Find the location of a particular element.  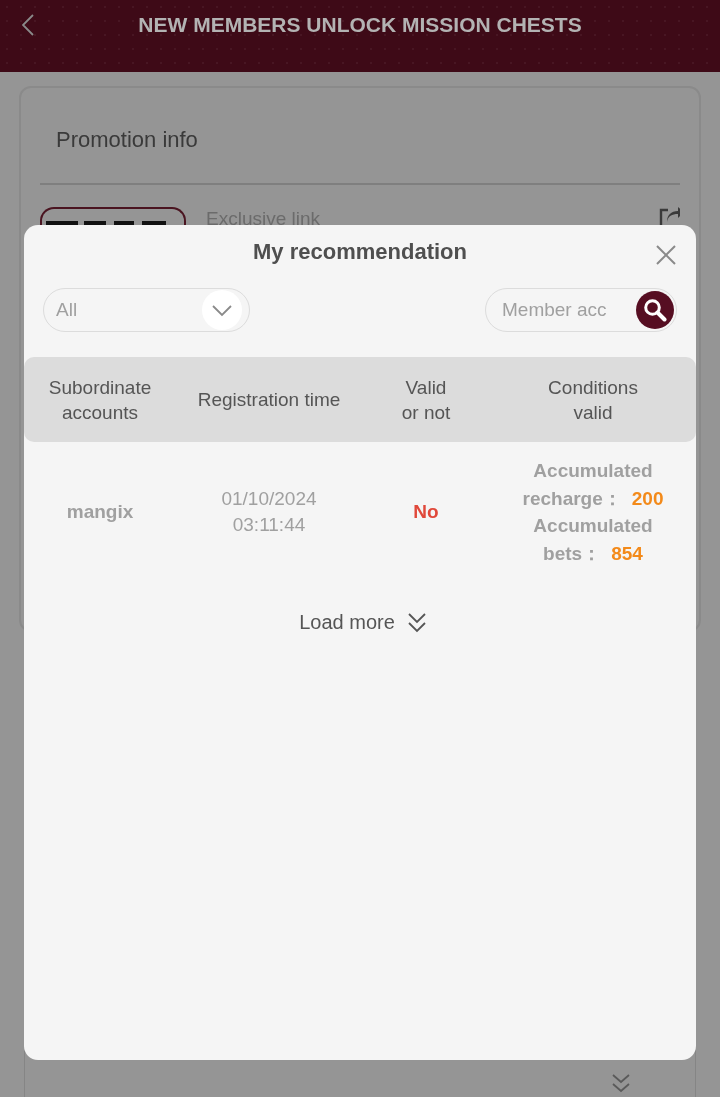

section-title: Promotion info is located at coordinates (127, 139).